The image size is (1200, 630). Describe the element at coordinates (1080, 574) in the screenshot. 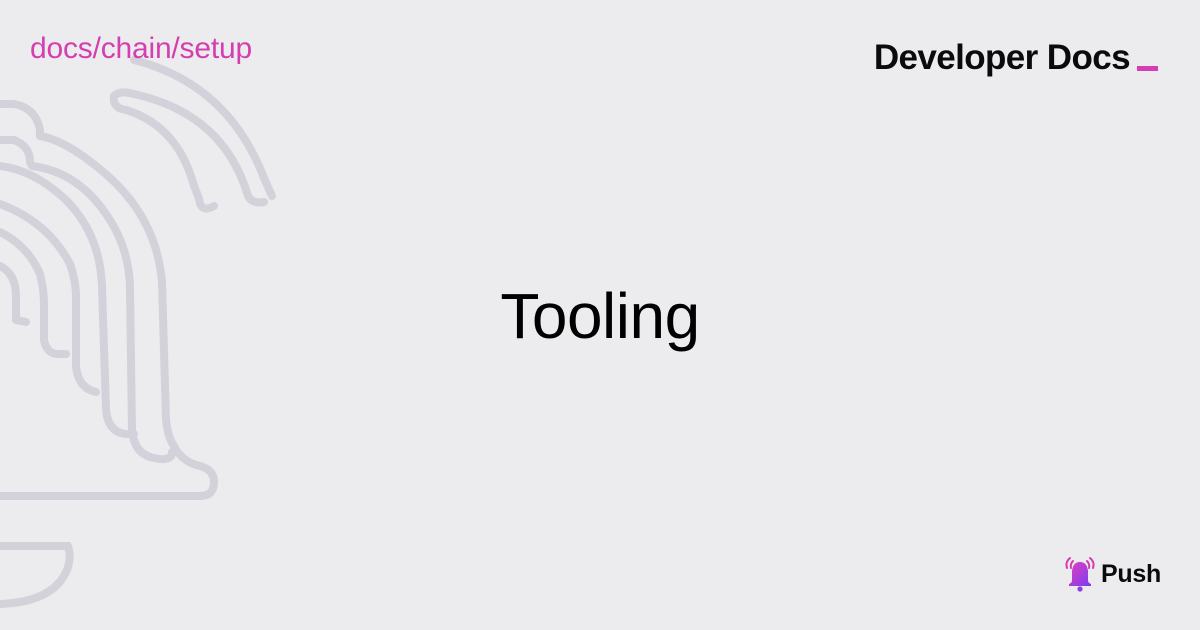

I see `bell-icon` at that location.